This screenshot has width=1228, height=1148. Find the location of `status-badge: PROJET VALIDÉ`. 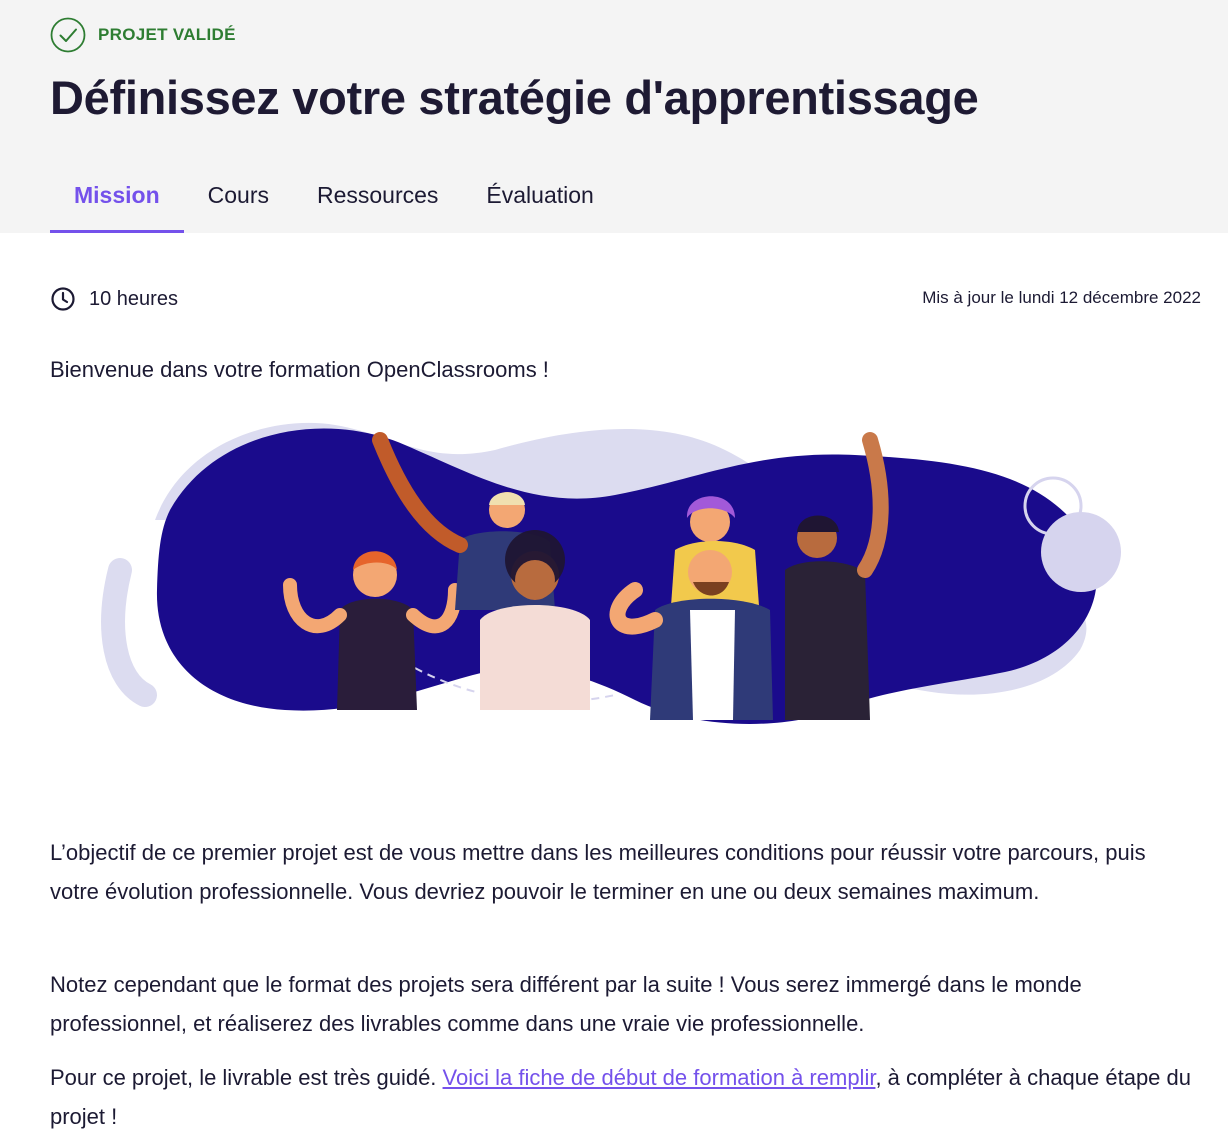

status-badge: PROJET VALIDÉ is located at coordinates (143, 35).